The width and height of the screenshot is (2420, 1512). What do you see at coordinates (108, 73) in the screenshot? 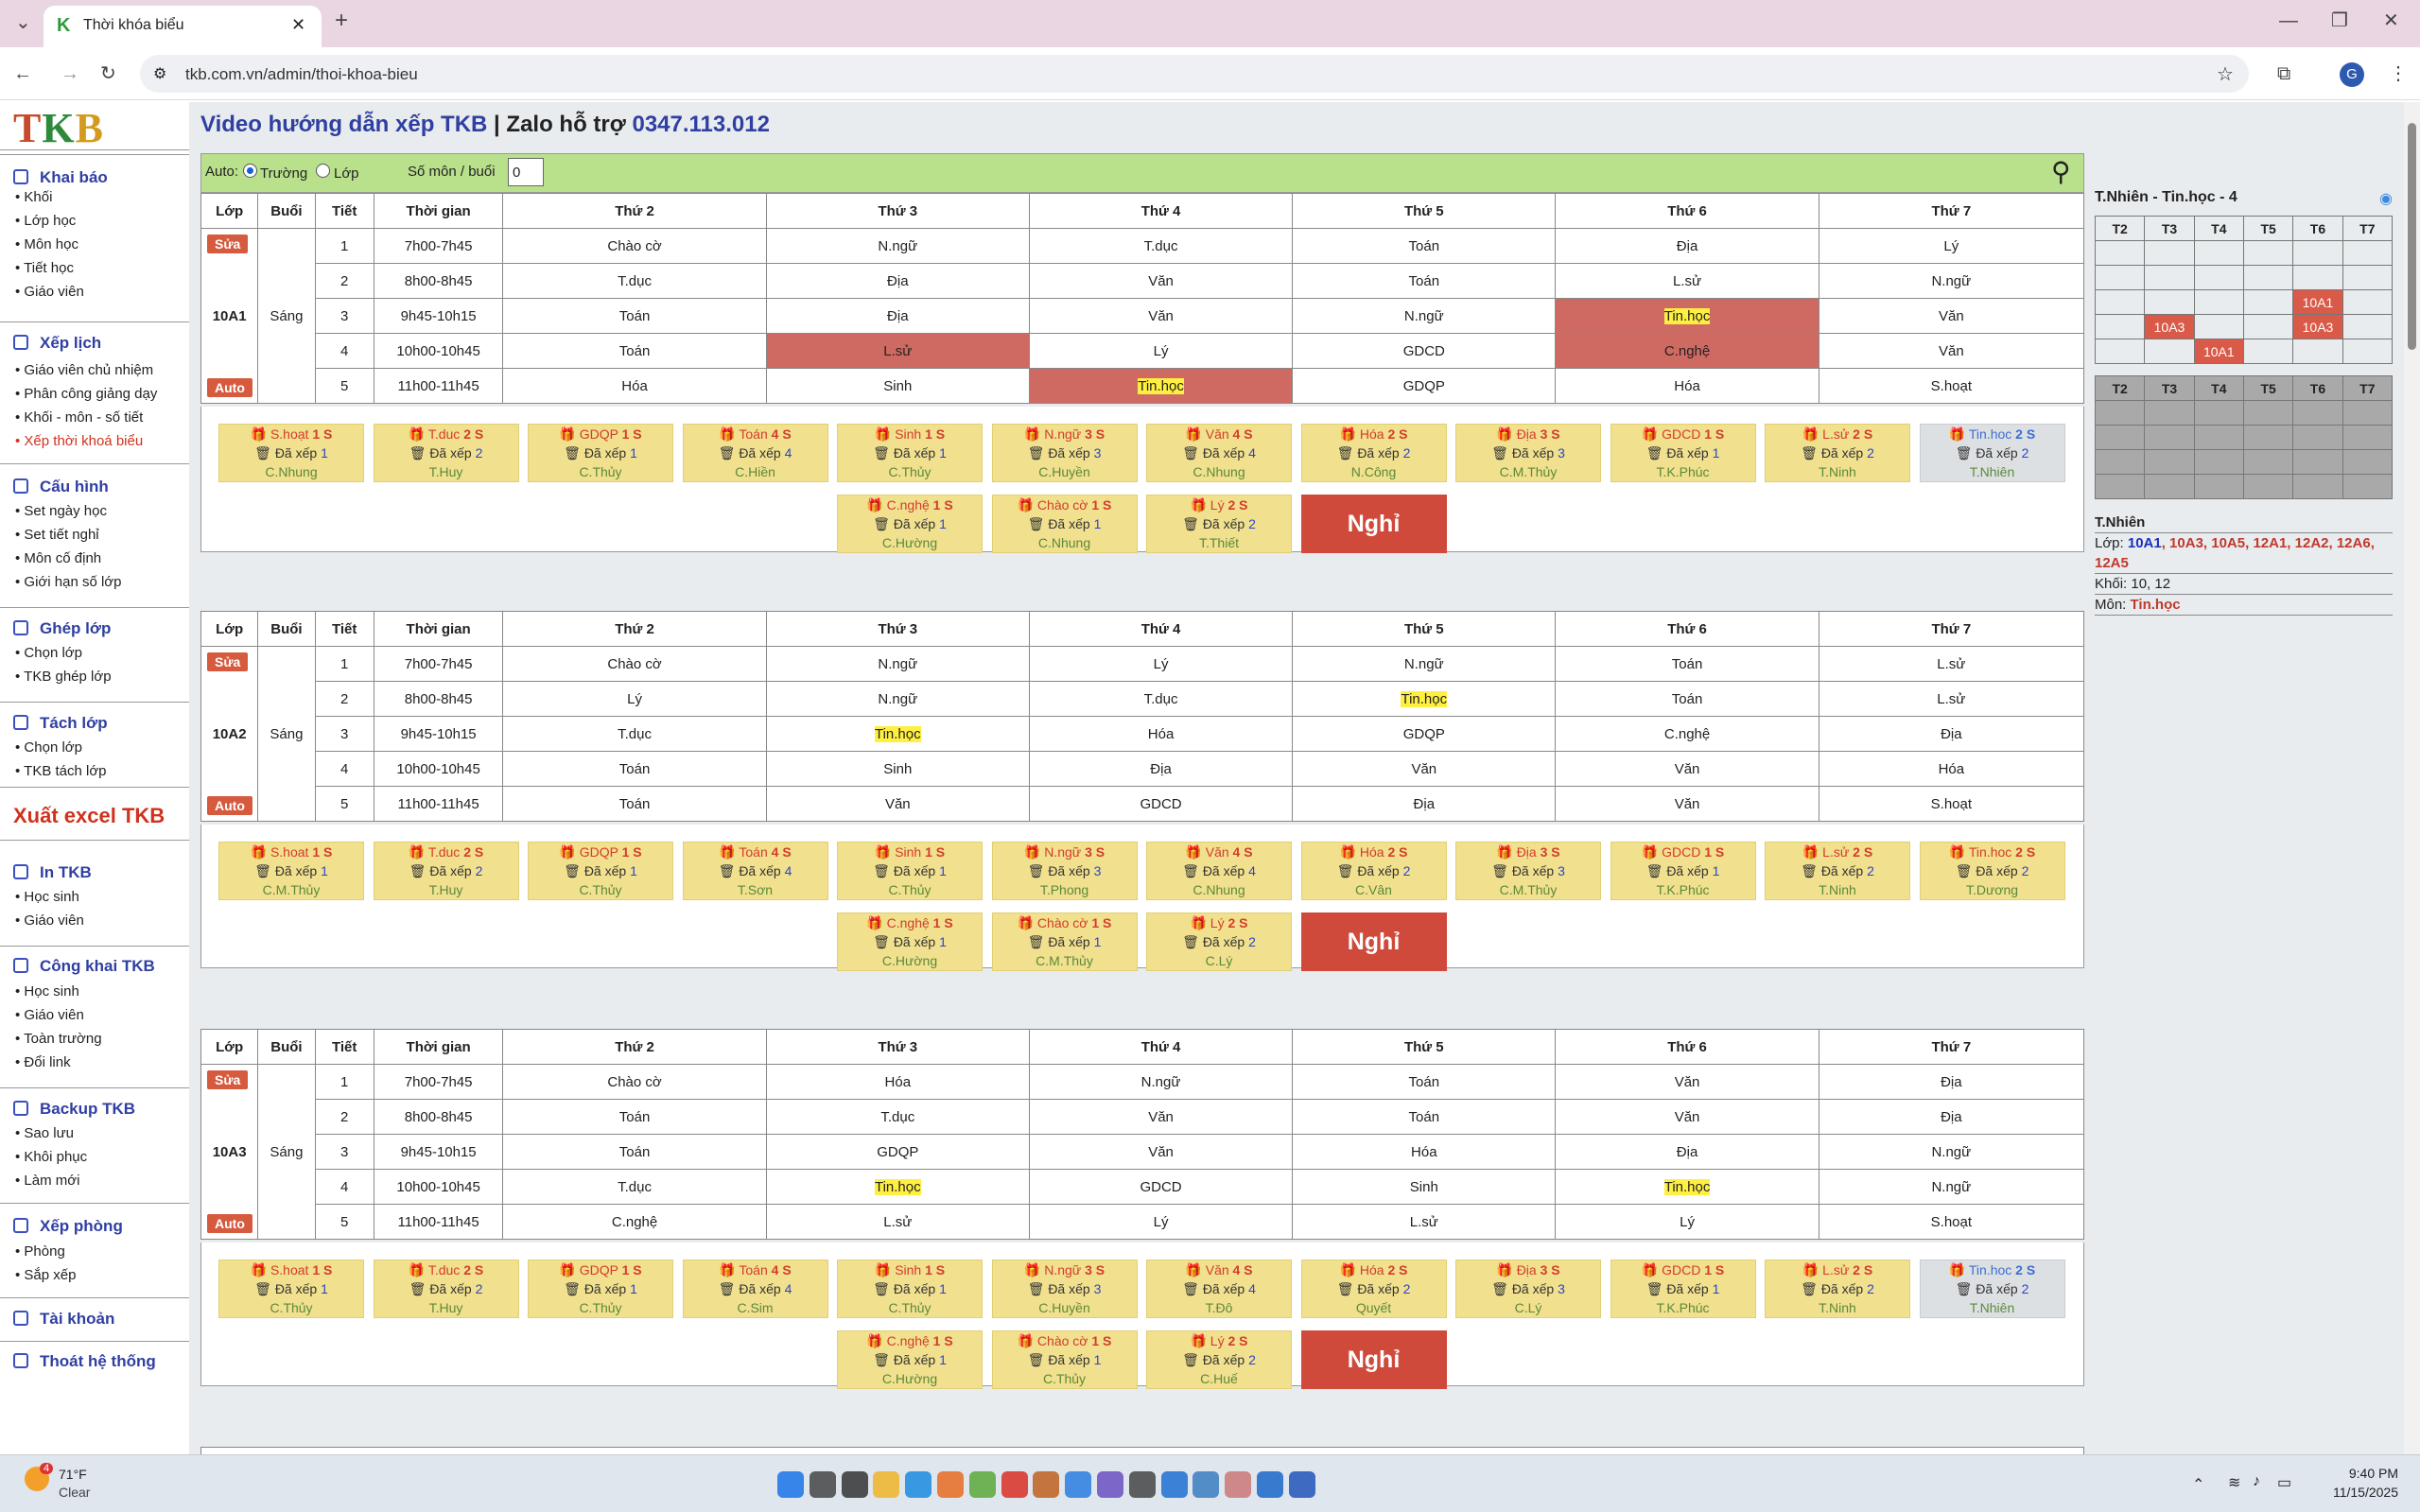
I see `reload-icon: ↻` at bounding box center [108, 73].